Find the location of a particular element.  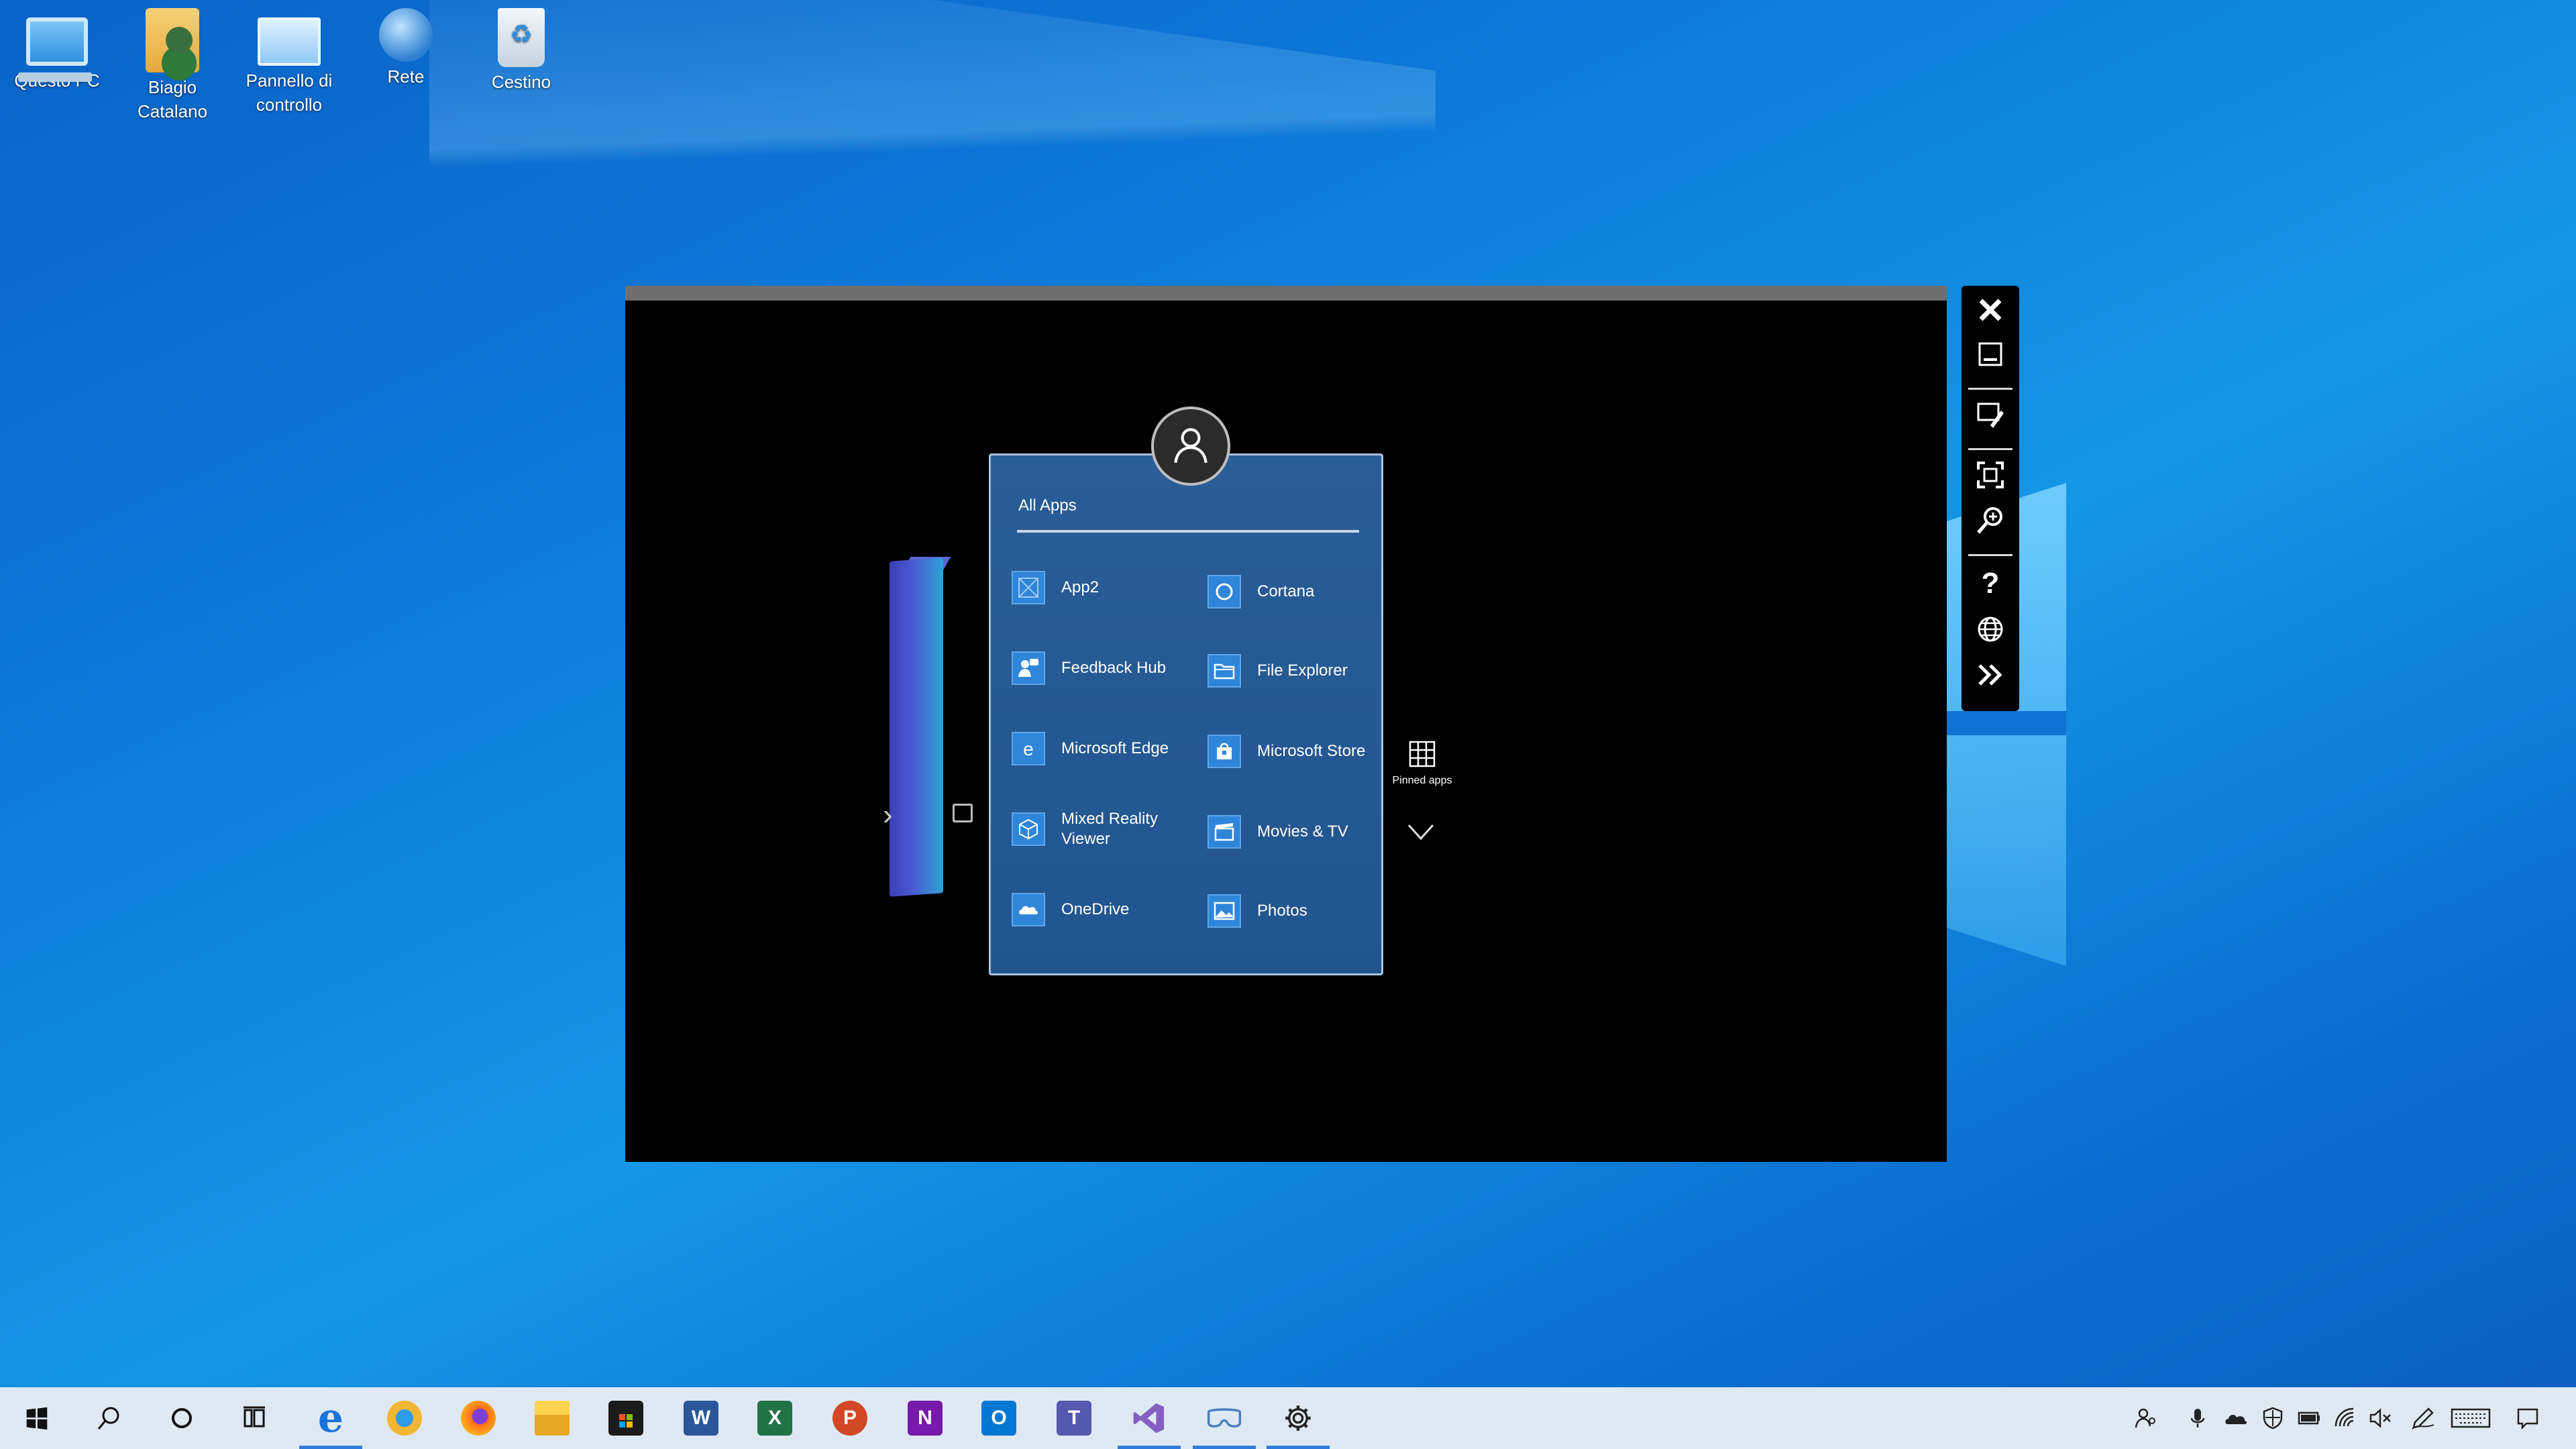

app-tile-microsoft-store: Microsoft Store is located at coordinates (1286, 751).